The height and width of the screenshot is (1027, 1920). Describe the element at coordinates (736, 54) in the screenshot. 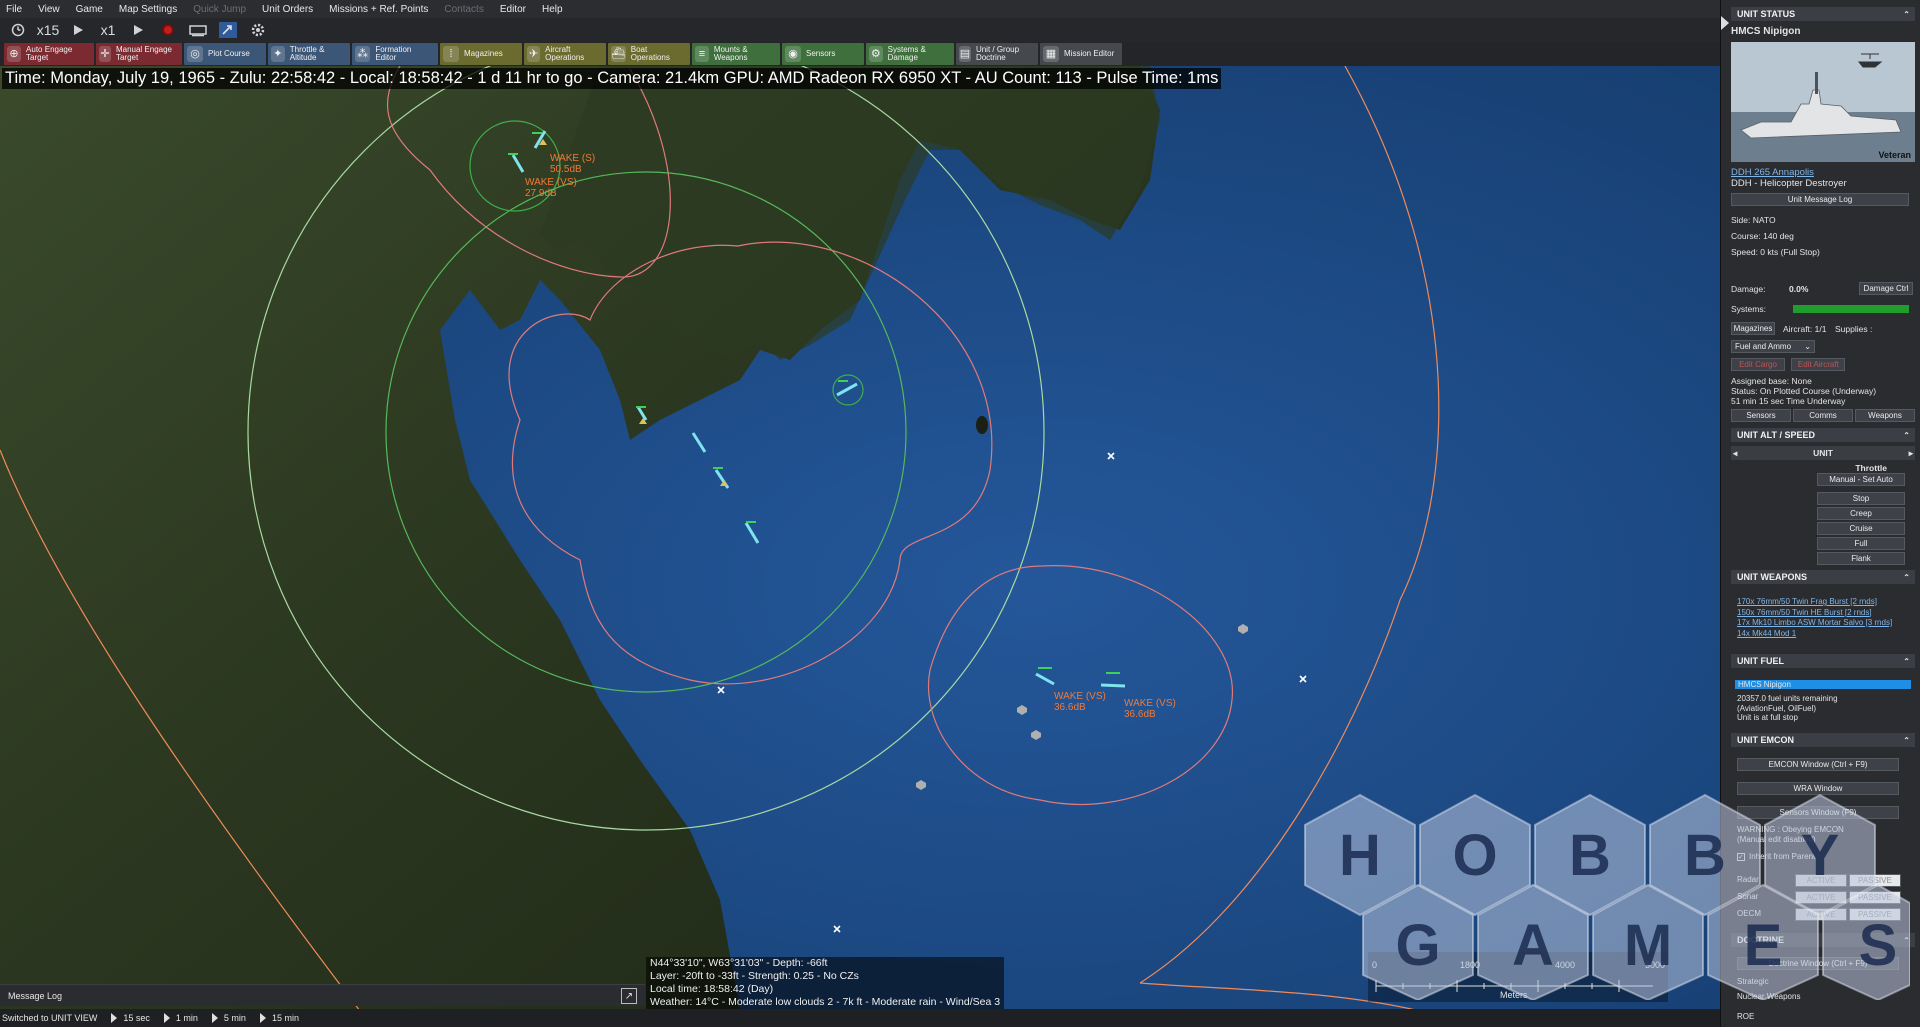

I see `mounts-weapons-button: ≡ Mounts & Weapons` at that location.